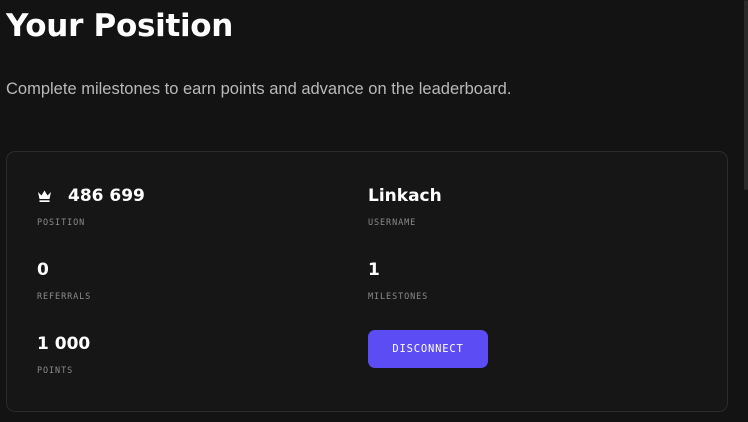 This screenshot has width=748, height=422. I want to click on position-stat: 486 699 POSITION, so click(91, 207).